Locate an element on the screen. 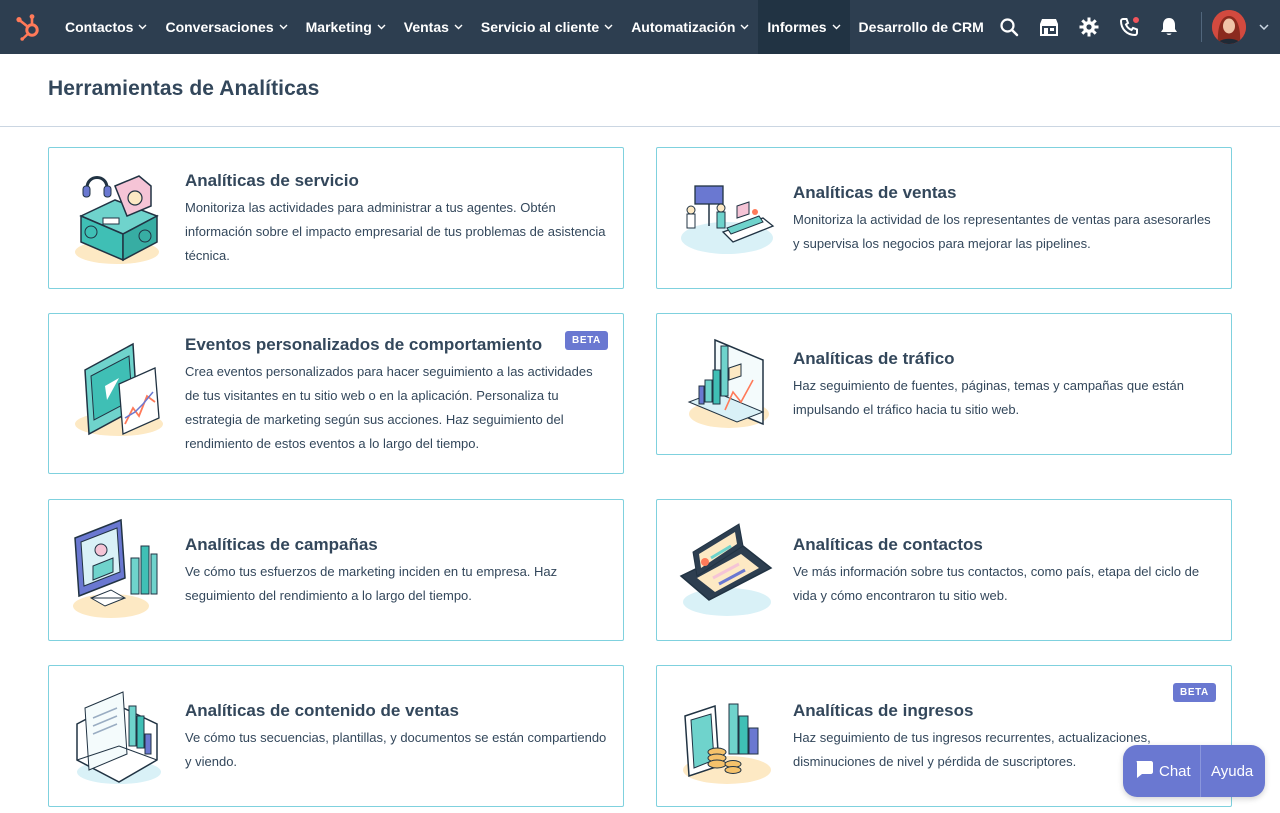  nav-item-marketing: Marketing is located at coordinates (346, 27).